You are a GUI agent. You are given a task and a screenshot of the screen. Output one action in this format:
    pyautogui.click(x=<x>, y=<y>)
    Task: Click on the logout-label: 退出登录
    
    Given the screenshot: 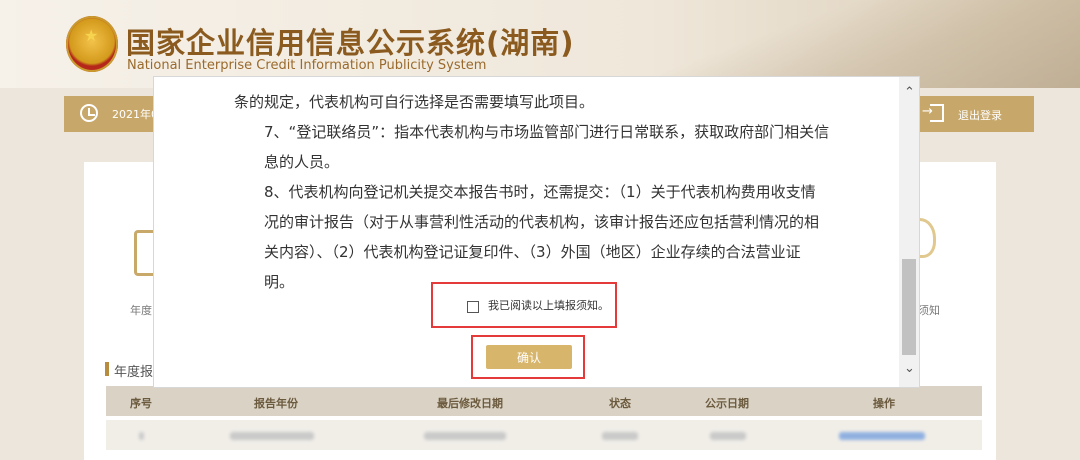 What is the action you would take?
    pyautogui.click(x=980, y=115)
    